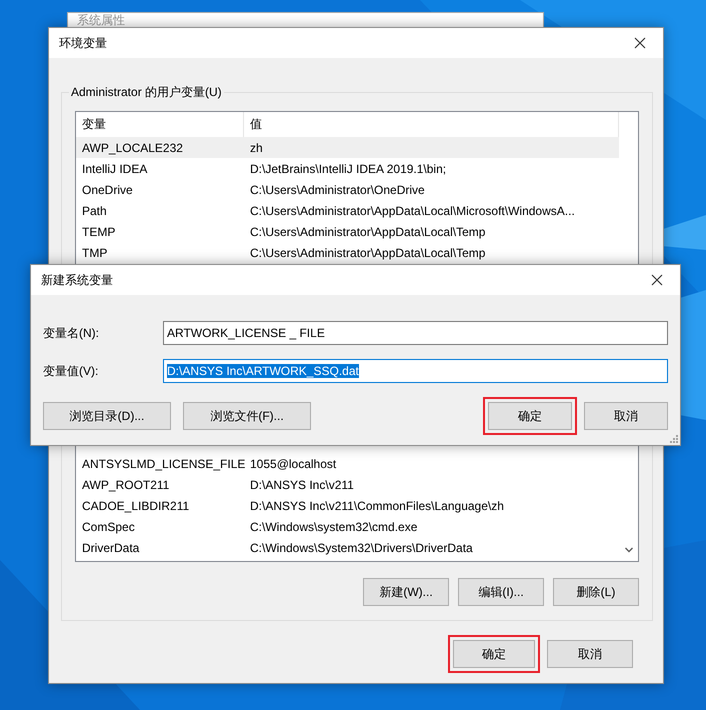  Describe the element at coordinates (347, 168) in the screenshot. I see `list-row: IntelliJ IDEA D:\JetBrains\IntelliJ IDEA 2019.1\bin;` at that location.